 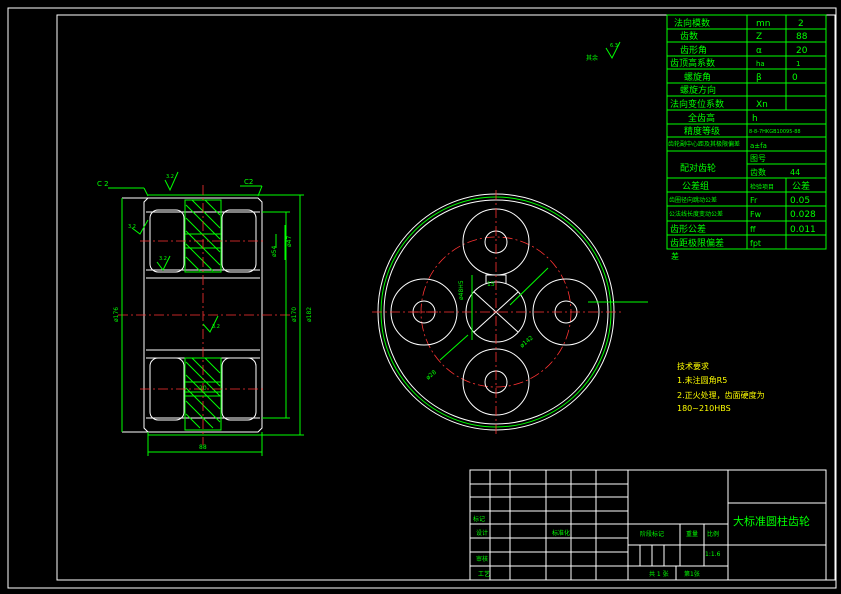 What do you see at coordinates (756, 214) in the screenshot?
I see `tolerance-symbol: Fw` at bounding box center [756, 214].